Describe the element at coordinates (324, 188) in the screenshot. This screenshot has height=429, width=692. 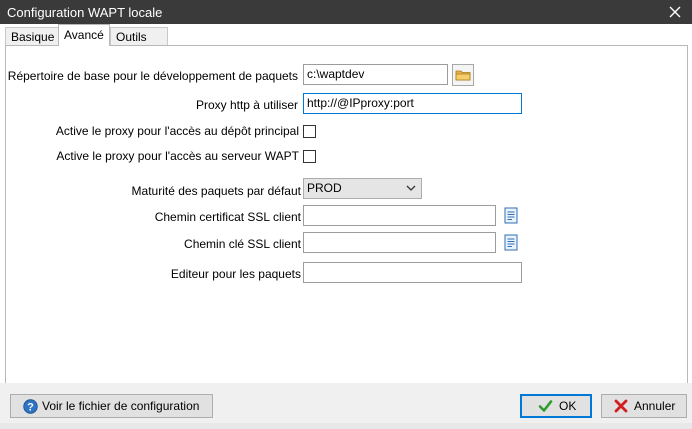
I see `maturity-value: PROD` at that location.